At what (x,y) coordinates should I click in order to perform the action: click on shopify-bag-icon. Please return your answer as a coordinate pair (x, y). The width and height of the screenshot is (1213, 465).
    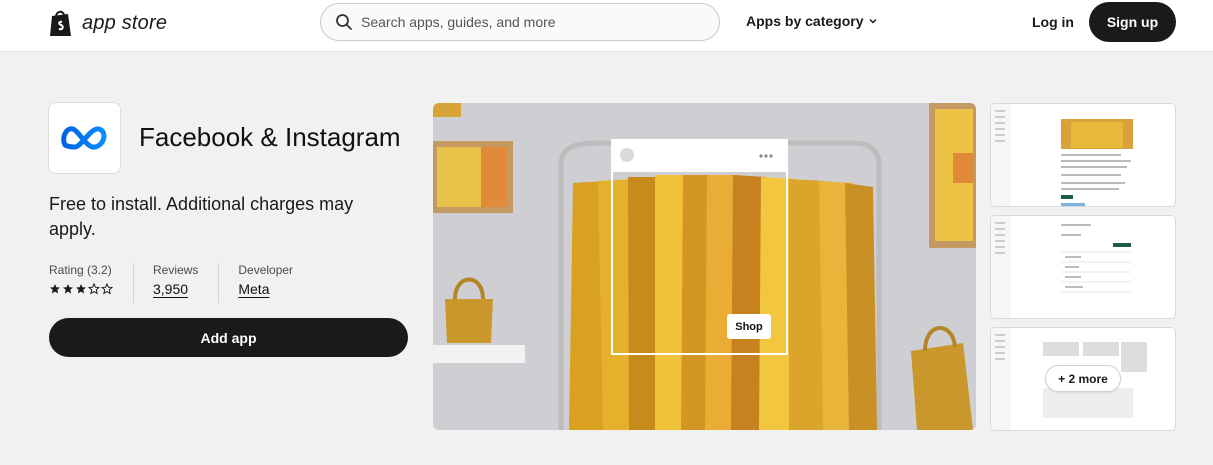
    Looking at the image, I should click on (60, 23).